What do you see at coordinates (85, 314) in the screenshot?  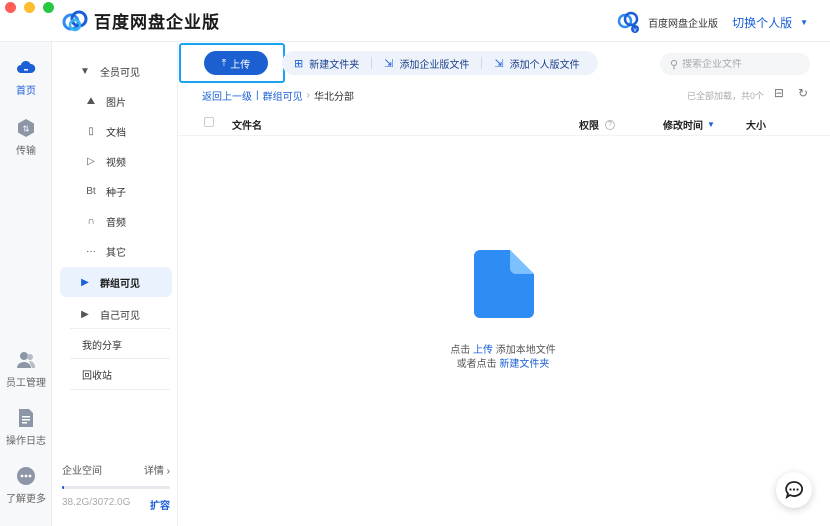 I see `caret-right-icon: ▶` at bounding box center [85, 314].